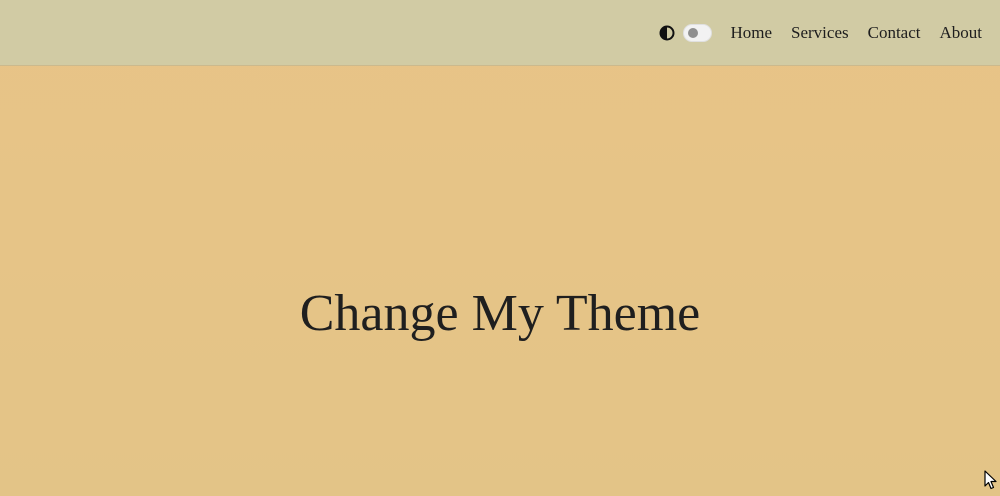 This screenshot has width=1000, height=496. I want to click on nav-link-home: Home, so click(751, 33).